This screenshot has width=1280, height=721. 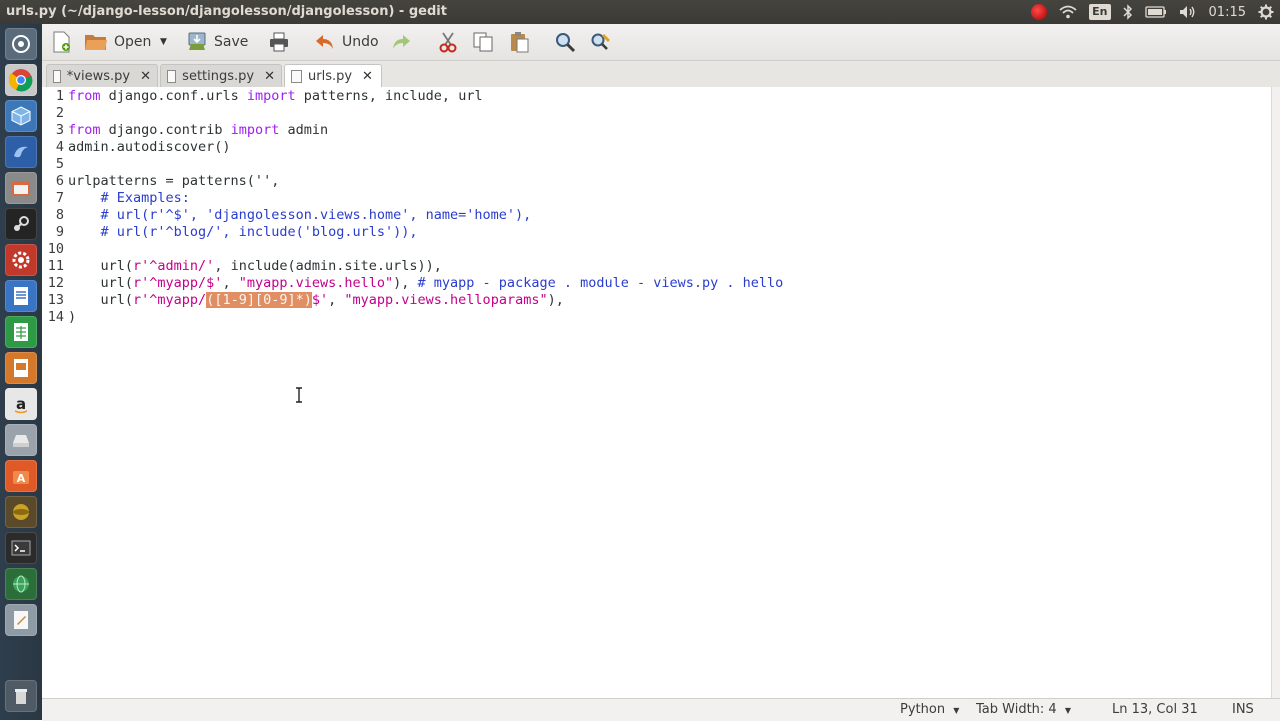 What do you see at coordinates (136, 147) in the screenshot?
I see `code-line: 4 admin.autodiscover()` at bounding box center [136, 147].